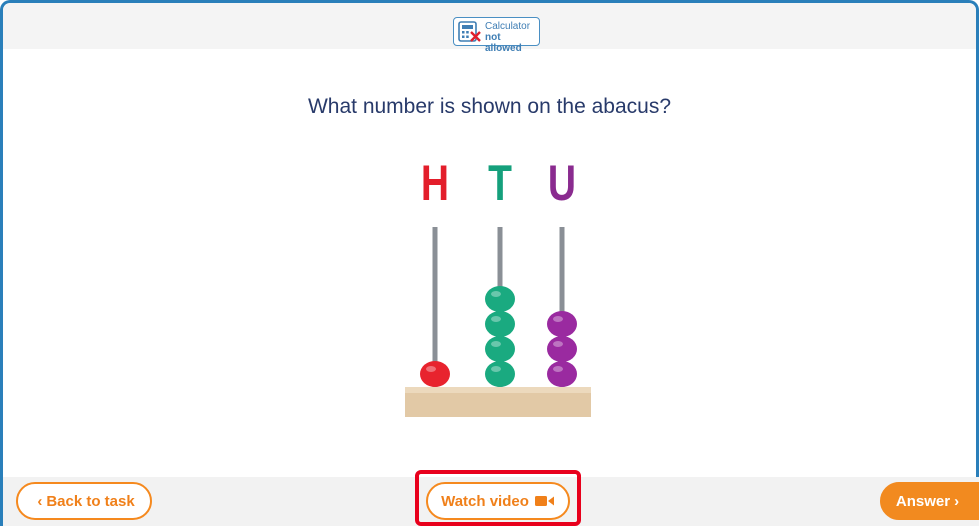  Describe the element at coordinates (489, 106) in the screenshot. I see `question-text: What number is shown on the abacus?` at that location.